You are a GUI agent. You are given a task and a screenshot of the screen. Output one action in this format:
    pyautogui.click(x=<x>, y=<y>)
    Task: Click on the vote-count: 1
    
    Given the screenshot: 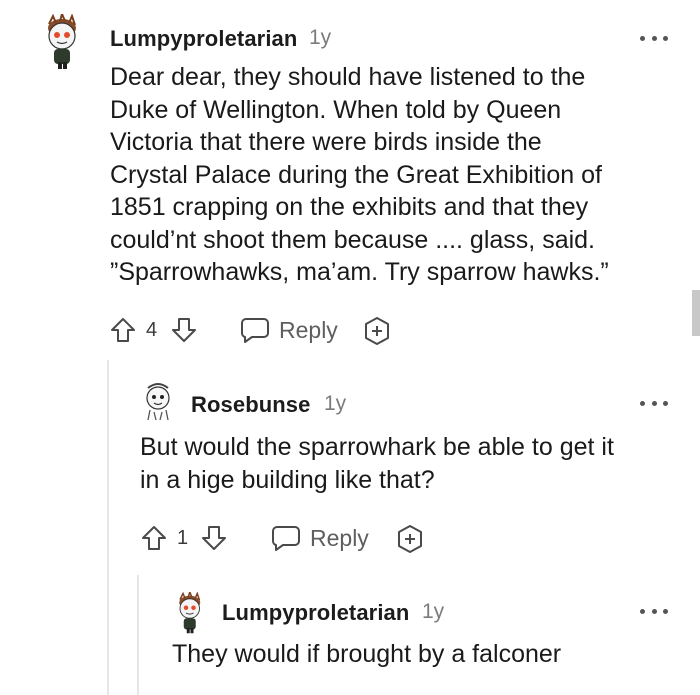 What is the action you would take?
    pyautogui.click(x=183, y=538)
    